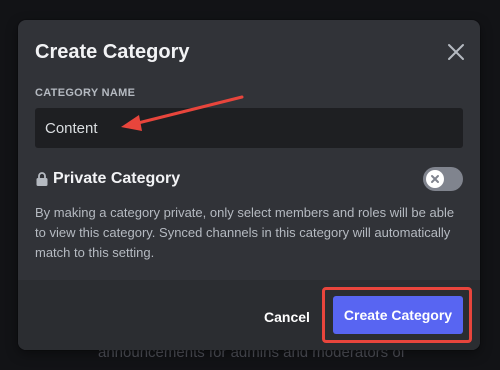  I want to click on category-name-label: CATEGORY NAME, so click(85, 93).